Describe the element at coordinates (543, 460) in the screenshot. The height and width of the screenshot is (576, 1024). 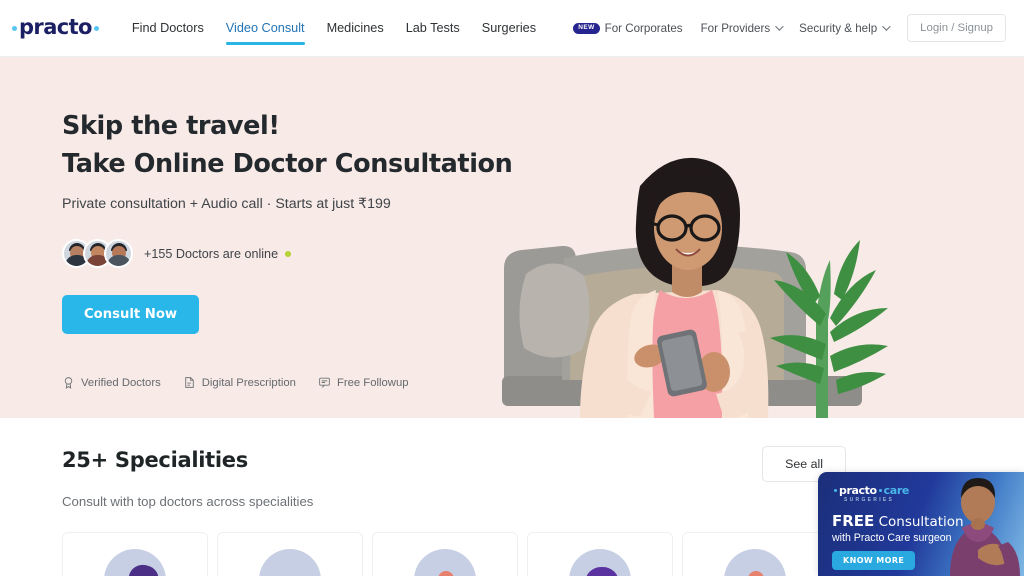
I see `specialities-header: 25+ Specialities` at that location.